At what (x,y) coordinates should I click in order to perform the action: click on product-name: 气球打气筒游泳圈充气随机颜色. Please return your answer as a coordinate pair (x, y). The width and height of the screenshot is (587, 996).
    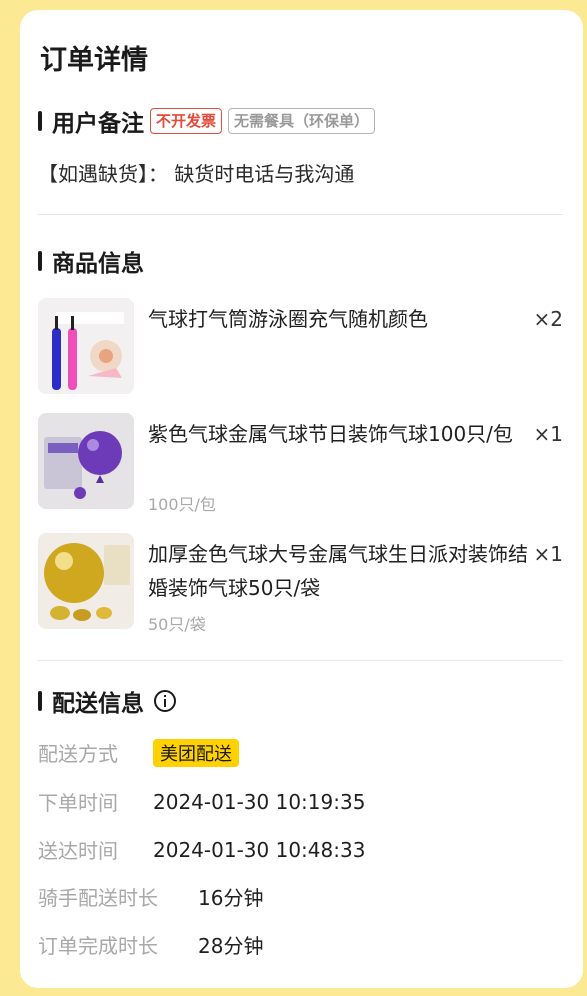
    Looking at the image, I should click on (288, 319).